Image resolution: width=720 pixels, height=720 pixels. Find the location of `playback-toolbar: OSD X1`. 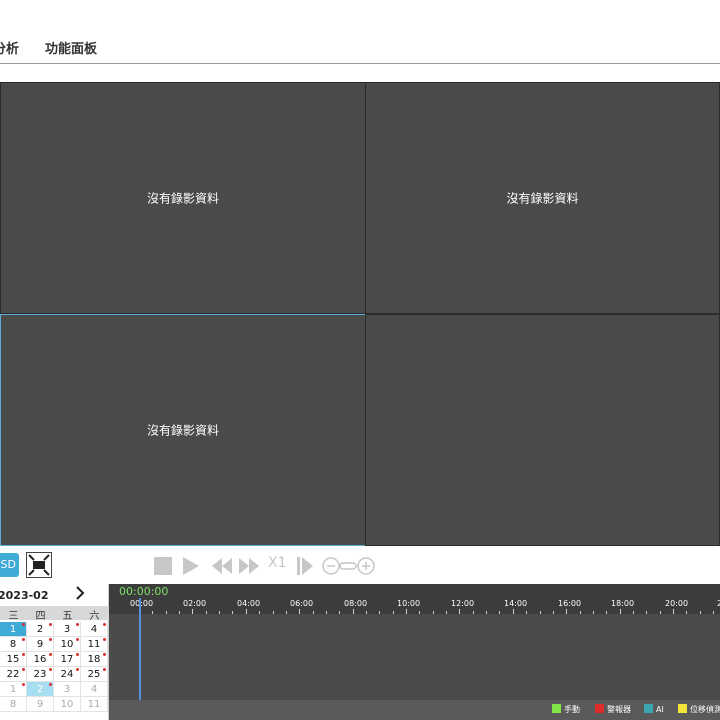

playback-toolbar: OSD X1 is located at coordinates (360, 564).